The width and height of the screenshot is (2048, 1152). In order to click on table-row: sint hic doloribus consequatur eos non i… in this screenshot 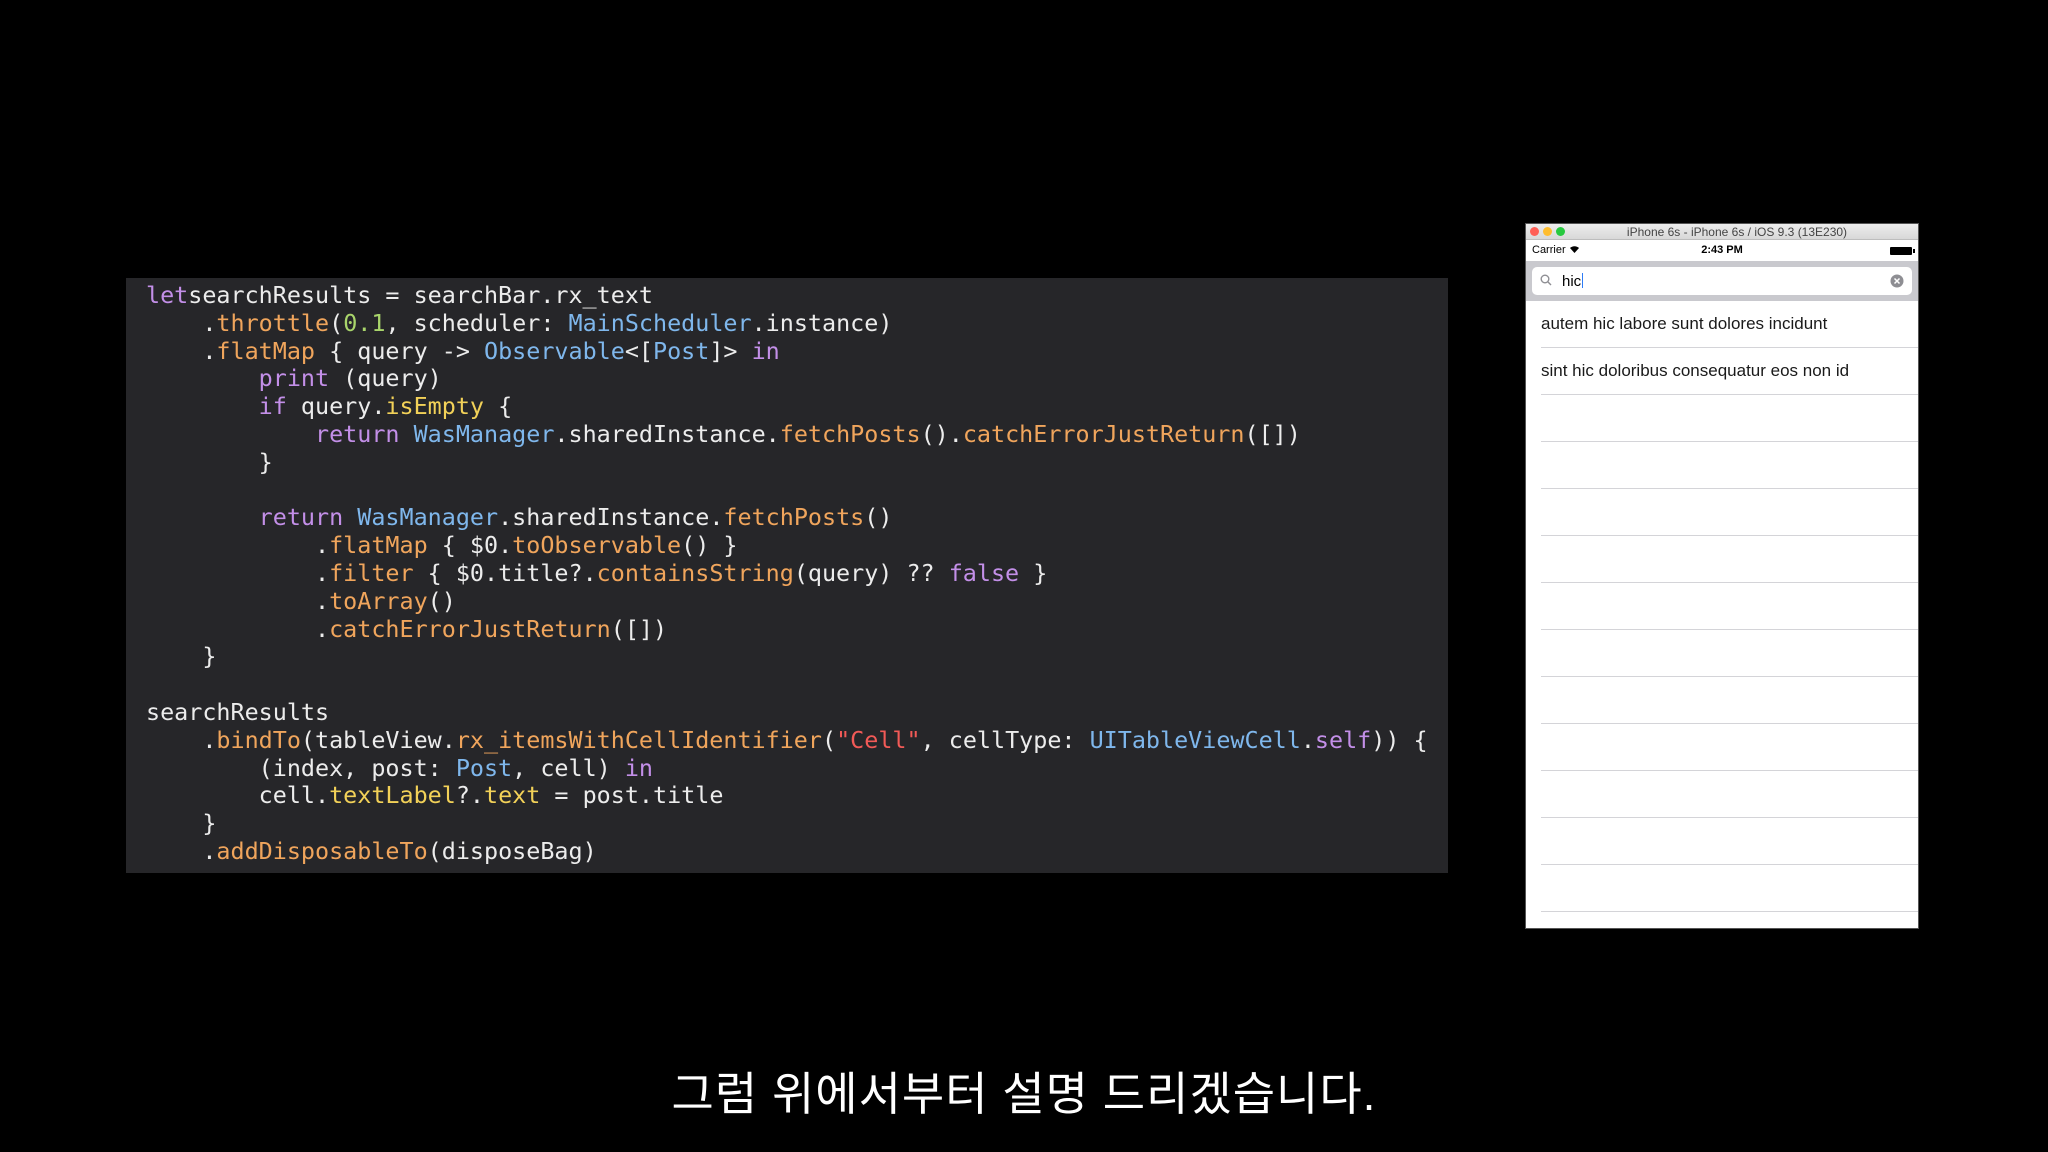, I will do `click(1729, 371)`.